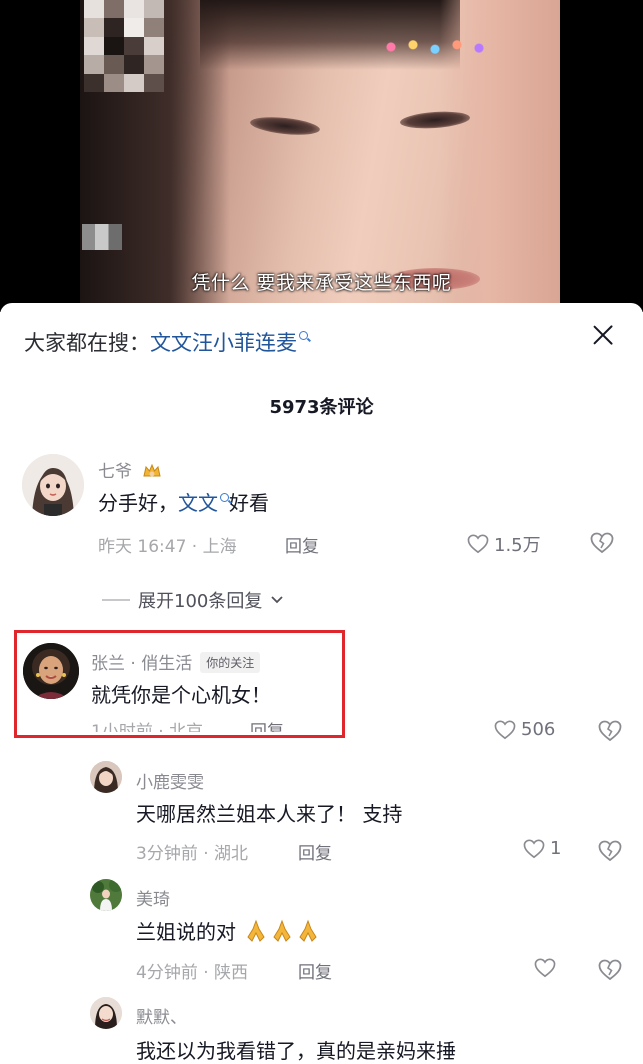 Image resolution: width=643 pixels, height=1064 pixels. Describe the element at coordinates (603, 335) in the screenshot. I see `close-icon` at that location.